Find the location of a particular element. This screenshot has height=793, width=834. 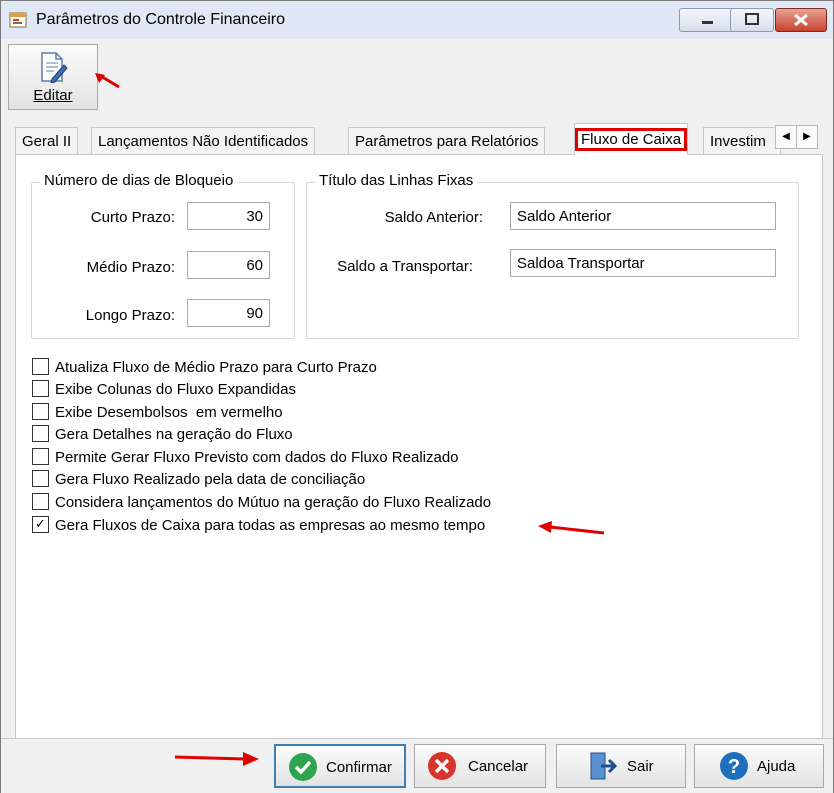

maximize-icon is located at coordinates (752, 19).